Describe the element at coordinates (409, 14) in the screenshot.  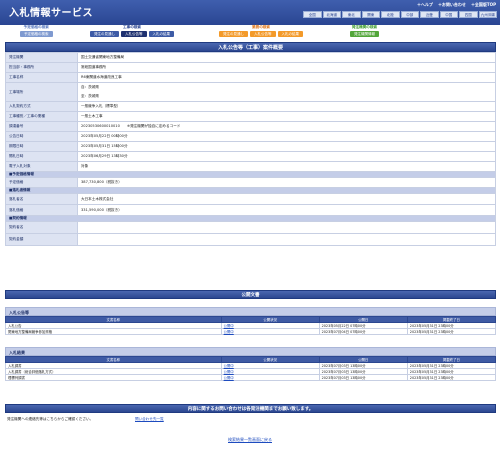
I see `region-tab: 中部` at that location.